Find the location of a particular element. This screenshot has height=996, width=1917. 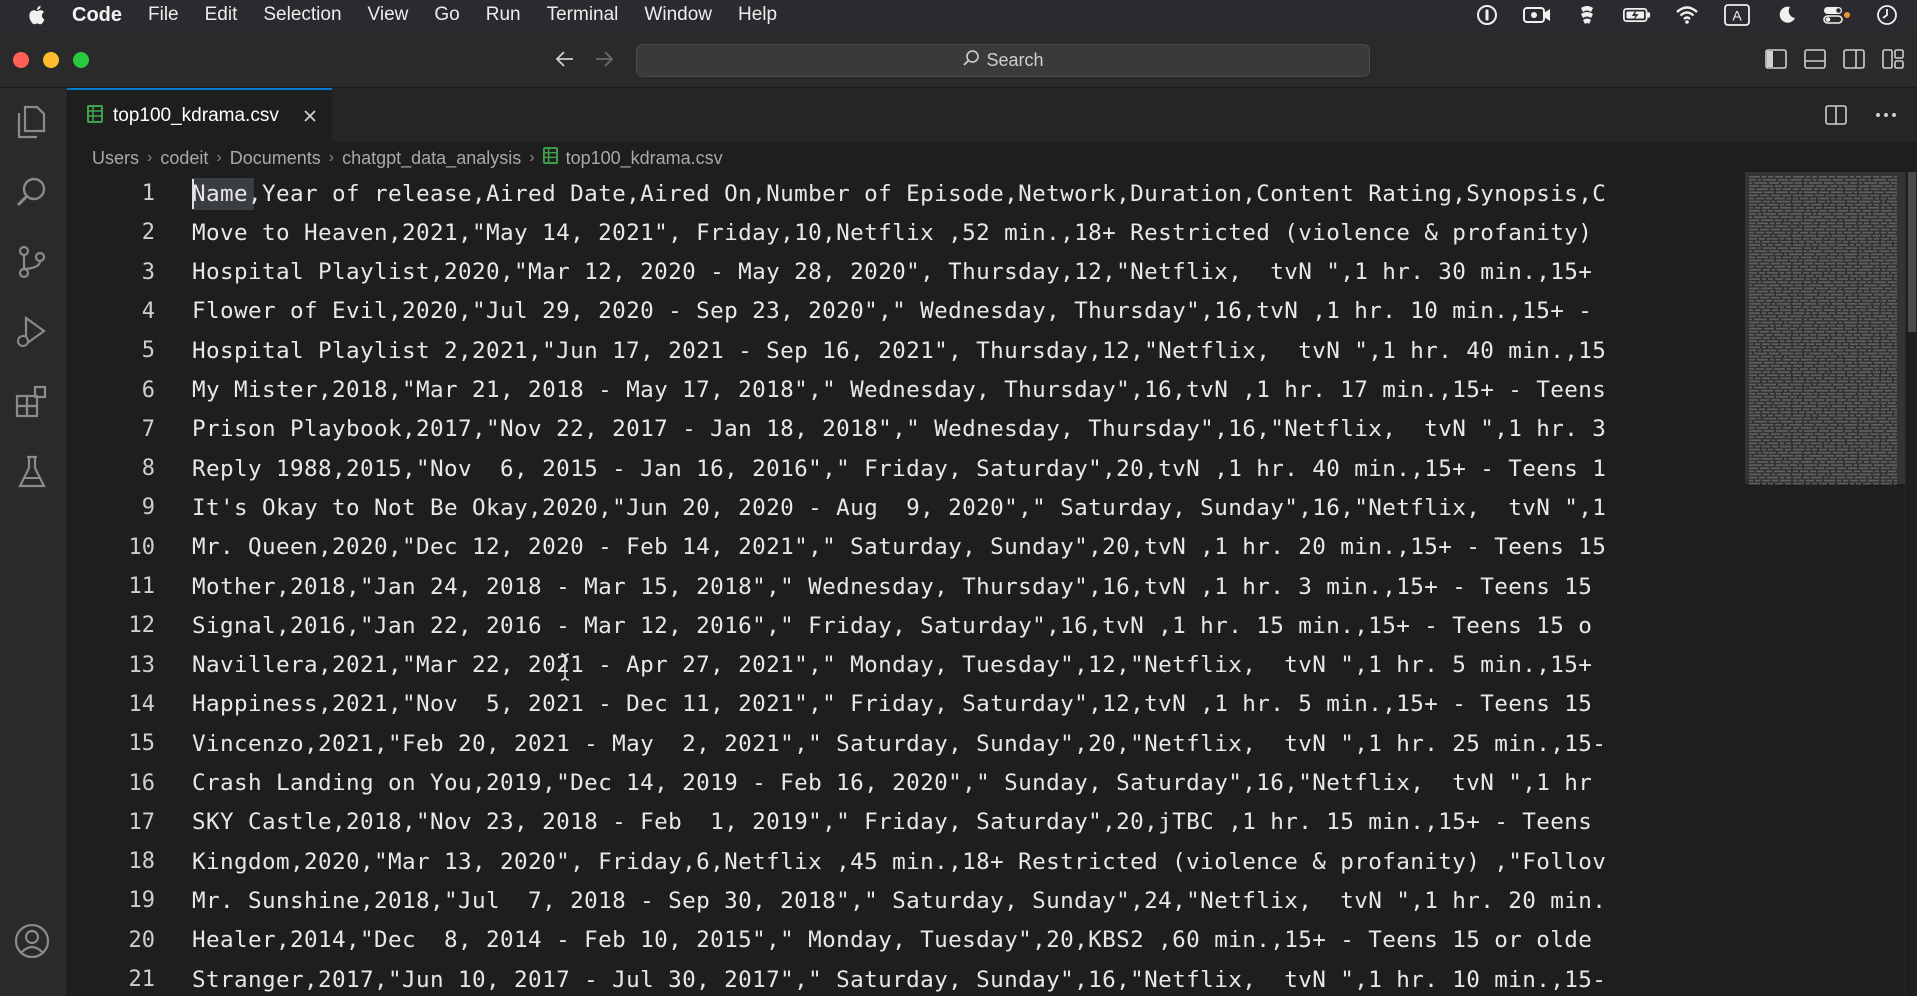

csv-file-icon is located at coordinates (95, 116).